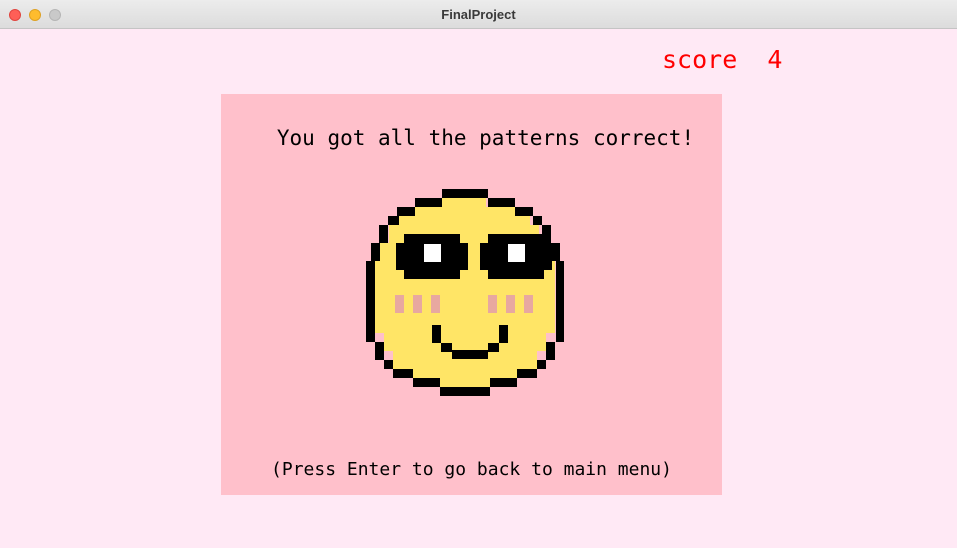 This screenshot has width=957, height=548. What do you see at coordinates (722, 59) in the screenshot?
I see `score-display: score 4` at bounding box center [722, 59].